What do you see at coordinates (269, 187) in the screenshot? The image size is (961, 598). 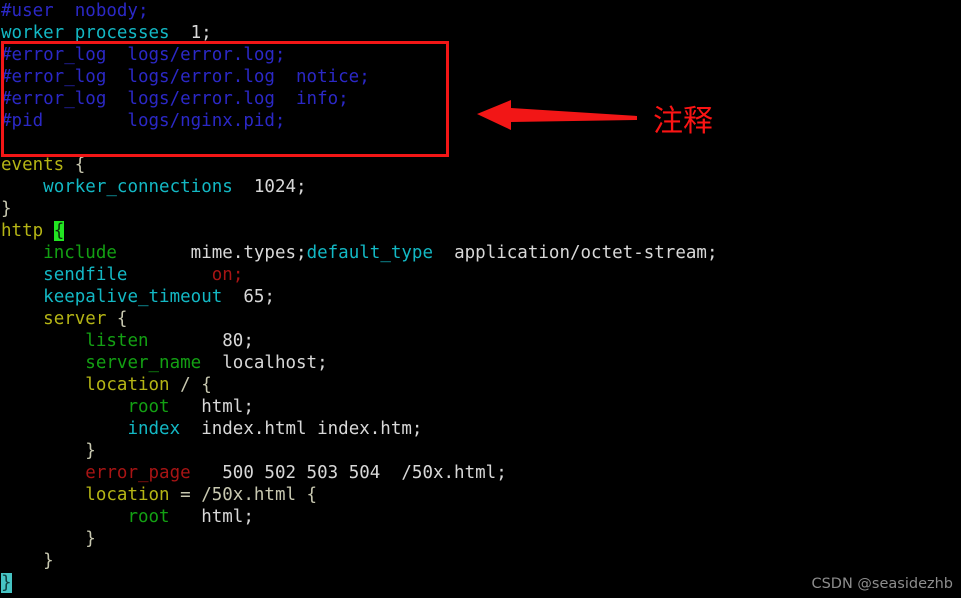 I see `code-token: 1024;` at bounding box center [269, 187].